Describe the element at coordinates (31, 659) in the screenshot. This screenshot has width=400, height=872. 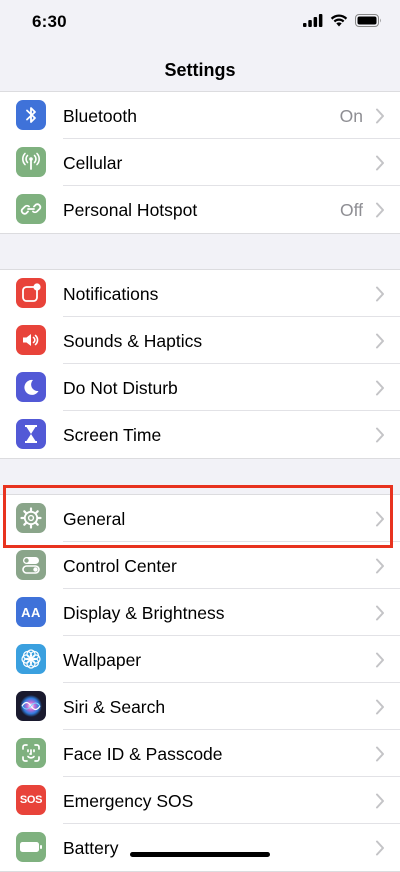
I see `flower-icon` at that location.